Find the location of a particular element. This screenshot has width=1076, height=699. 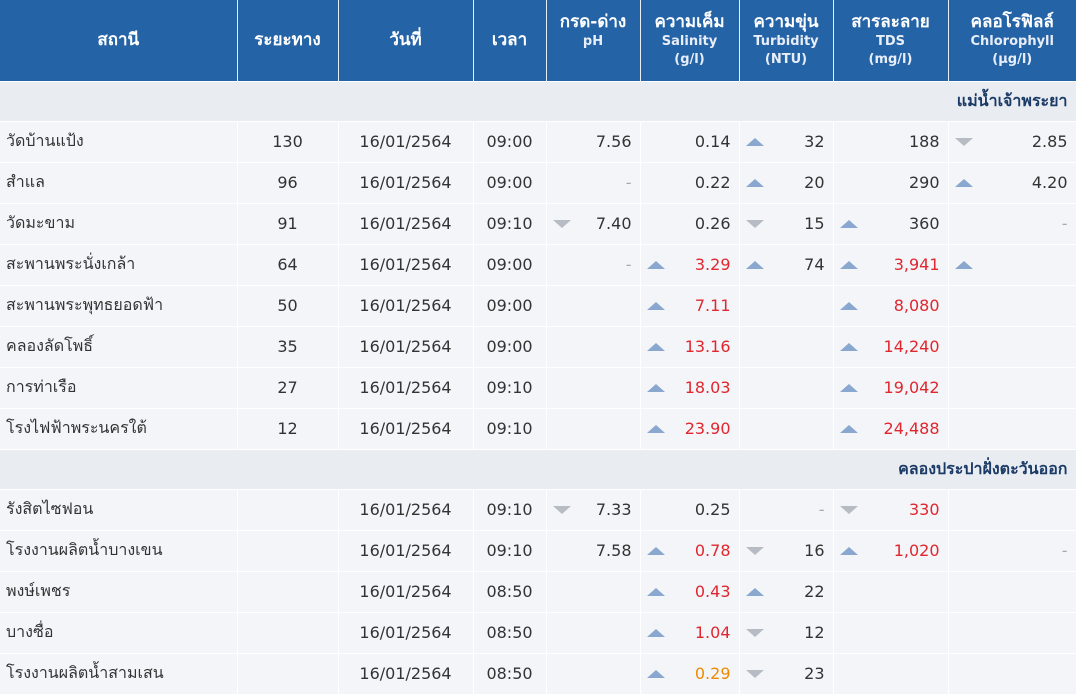

salinity-cell: 0.43 is located at coordinates (690, 591).